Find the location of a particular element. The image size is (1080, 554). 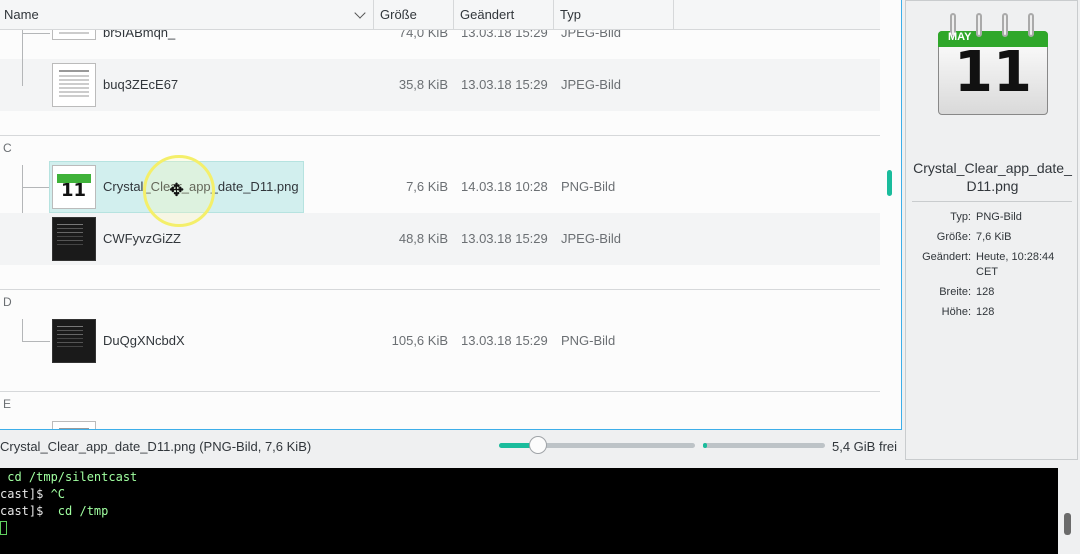

terminal-line: cast]$ cd /tmp is located at coordinates (54, 511).